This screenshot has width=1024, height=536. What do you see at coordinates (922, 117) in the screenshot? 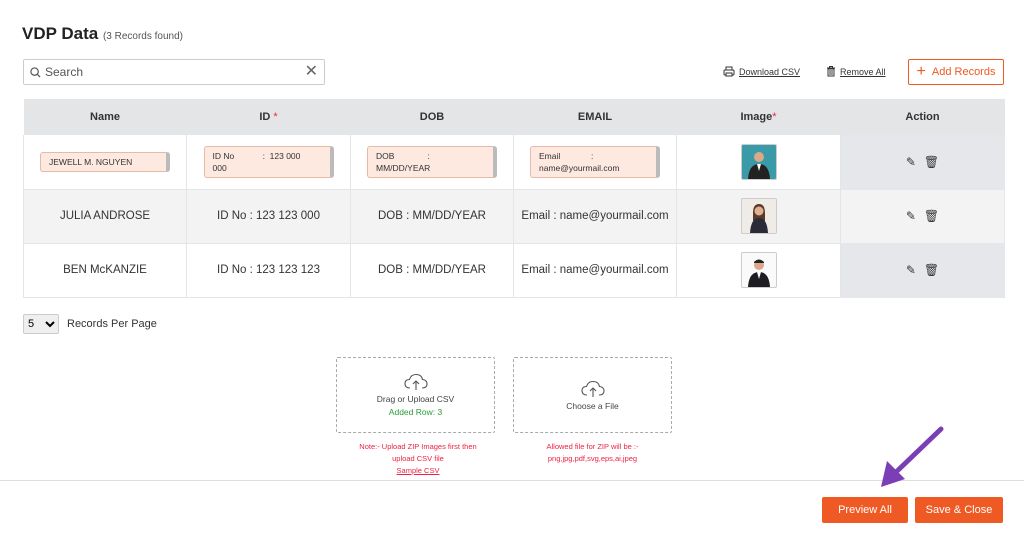
I see `header-action: Action` at bounding box center [922, 117].